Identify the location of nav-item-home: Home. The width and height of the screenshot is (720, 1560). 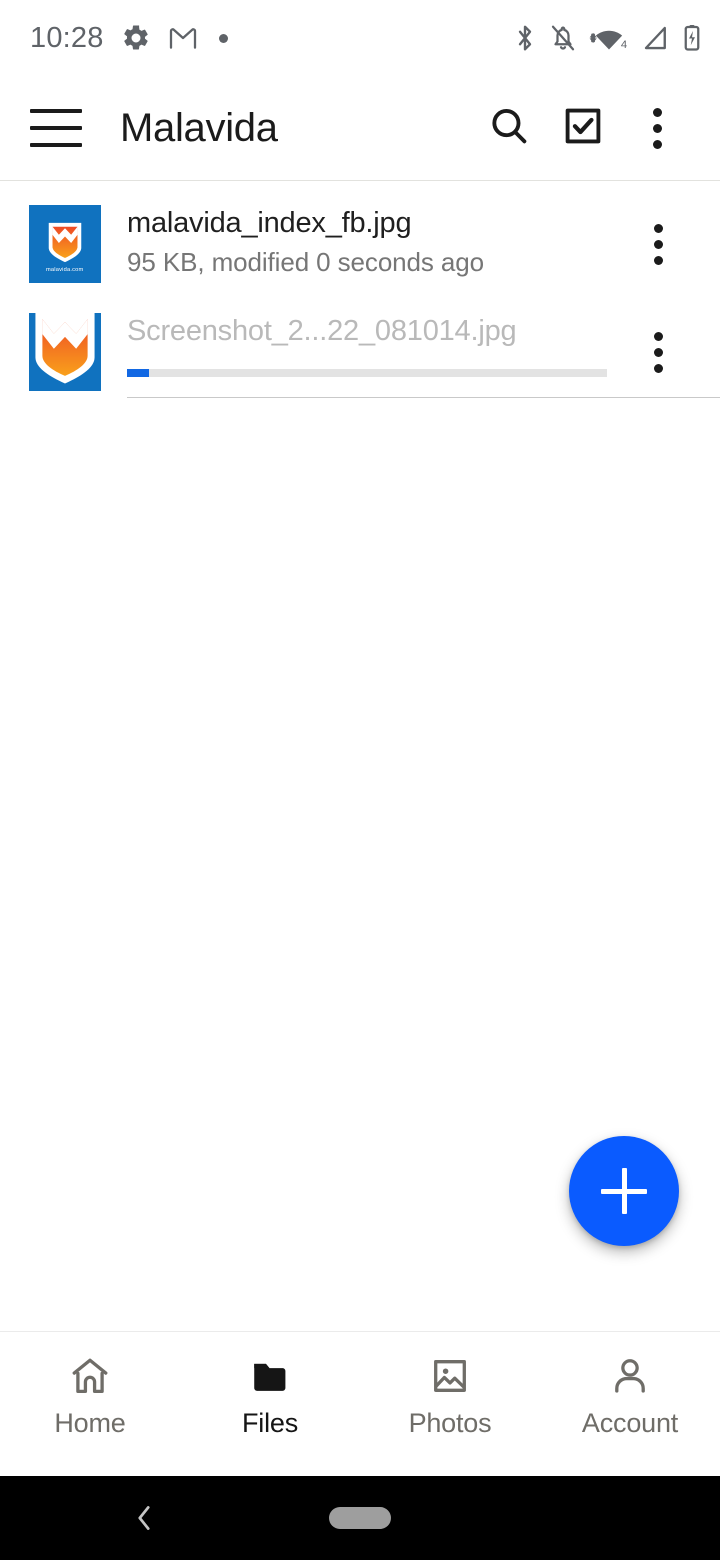
(90, 1395).